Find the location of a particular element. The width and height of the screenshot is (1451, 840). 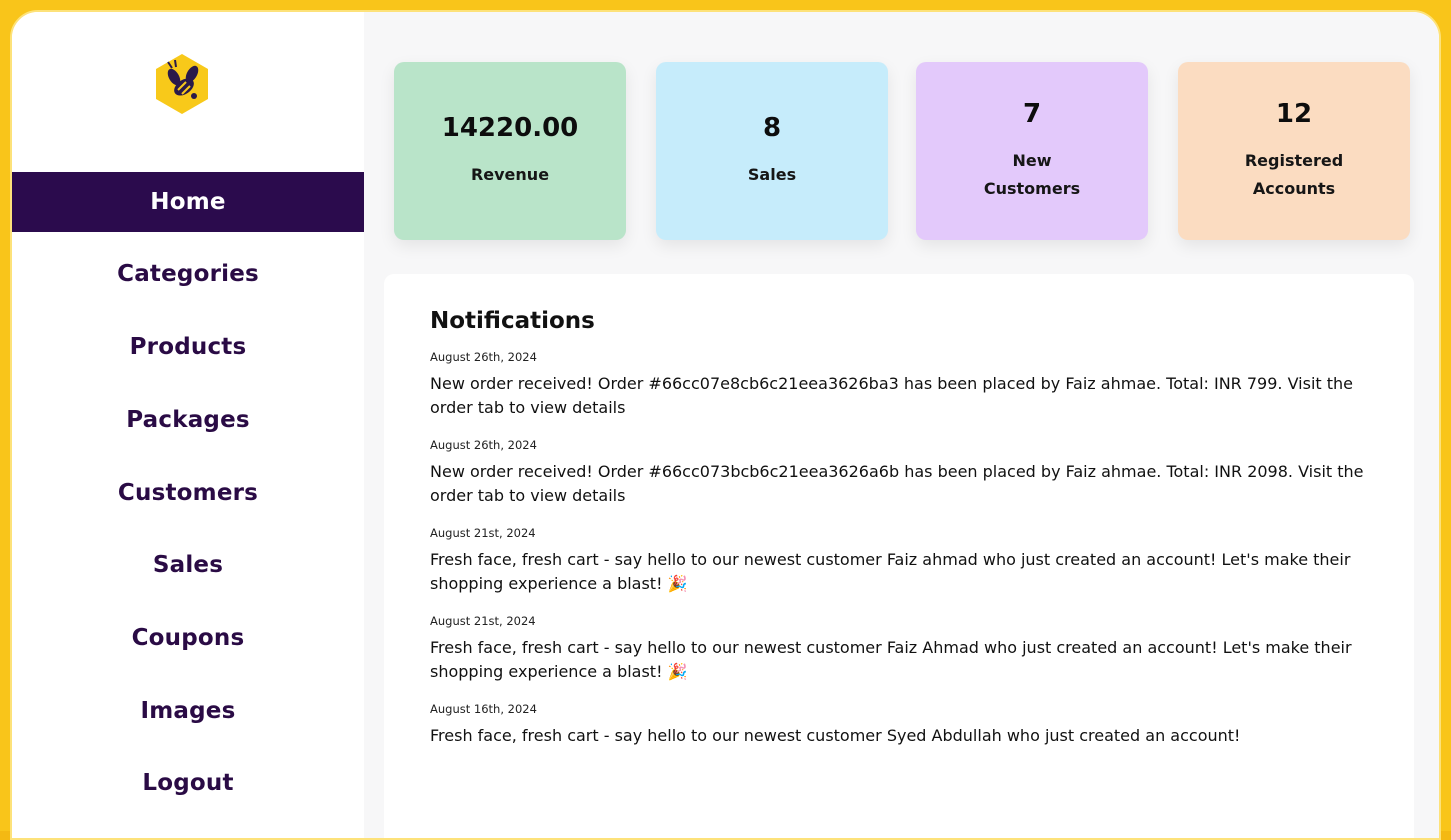

nav-customers: Customers is located at coordinates (188, 493).